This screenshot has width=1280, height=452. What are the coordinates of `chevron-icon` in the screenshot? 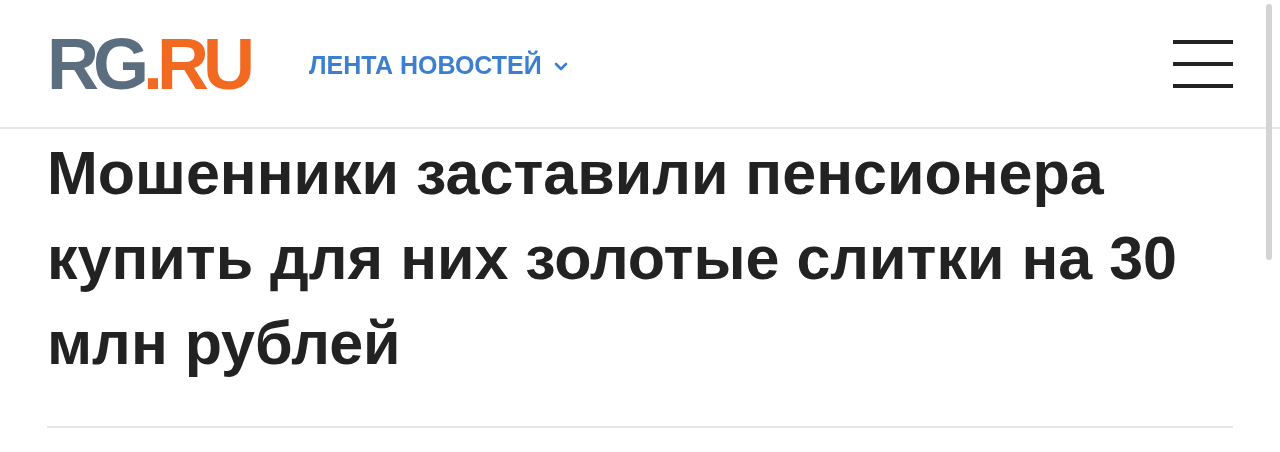 It's located at (560, 65).